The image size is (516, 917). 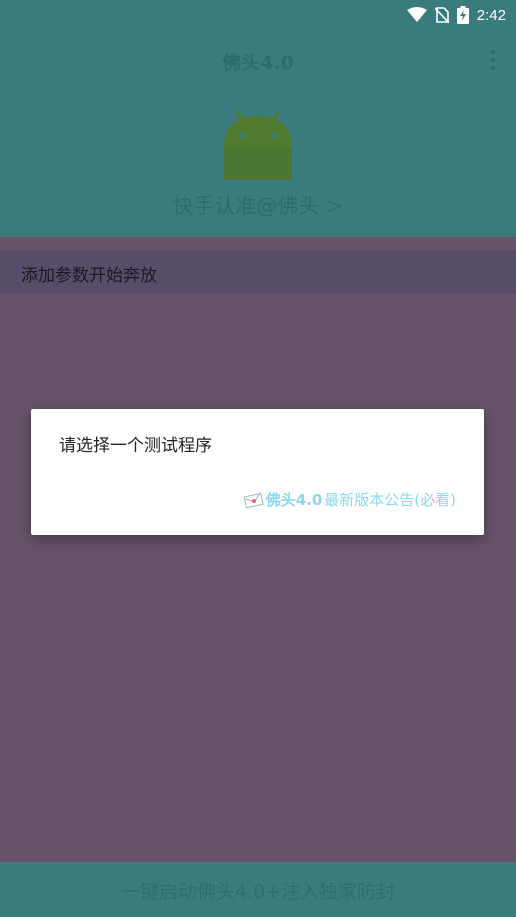 I want to click on envelope-icon, so click(x=253, y=499).